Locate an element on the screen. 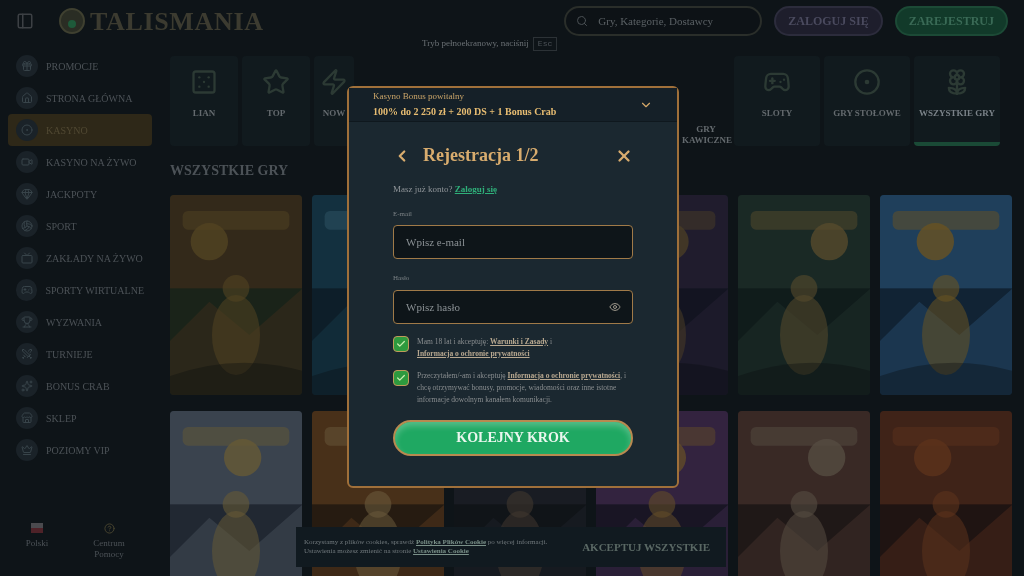 The height and width of the screenshot is (576, 1024). bonus-banner: Kasyno Bonus powitalny 100% do 2 250 zł + 200 DS + 1 Bonus Crab is located at coordinates (513, 105).